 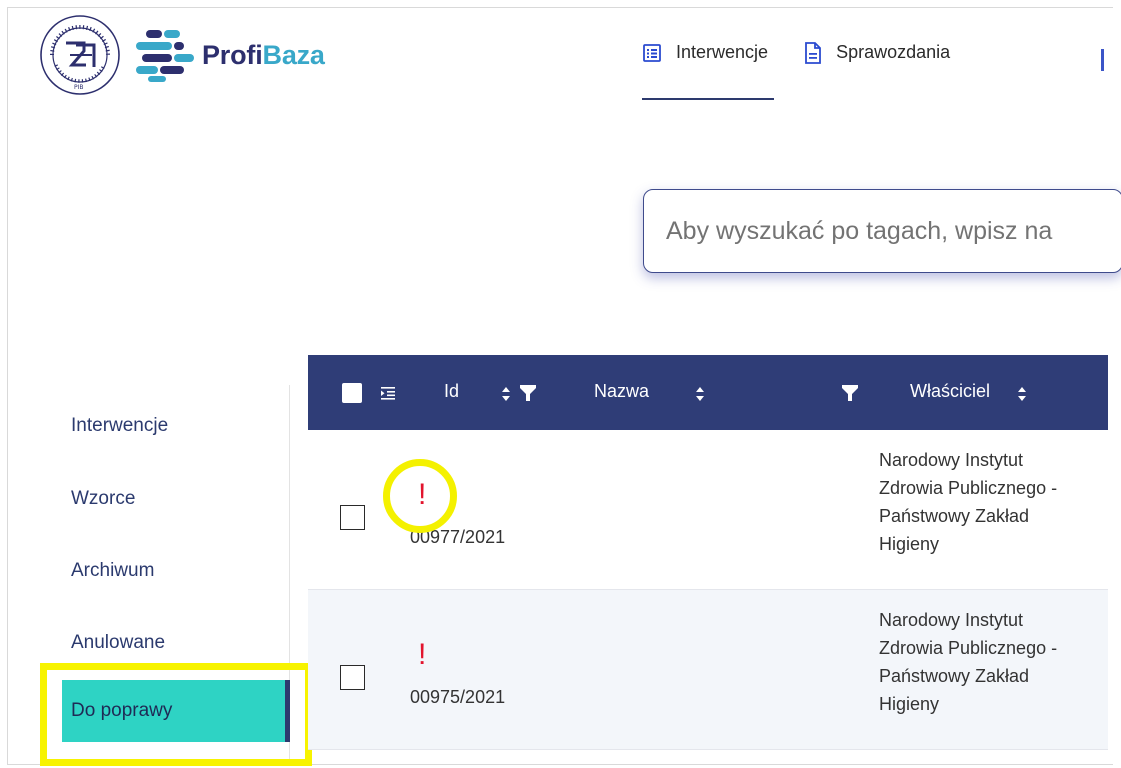 I want to click on tag-search-input, so click(x=893, y=231).